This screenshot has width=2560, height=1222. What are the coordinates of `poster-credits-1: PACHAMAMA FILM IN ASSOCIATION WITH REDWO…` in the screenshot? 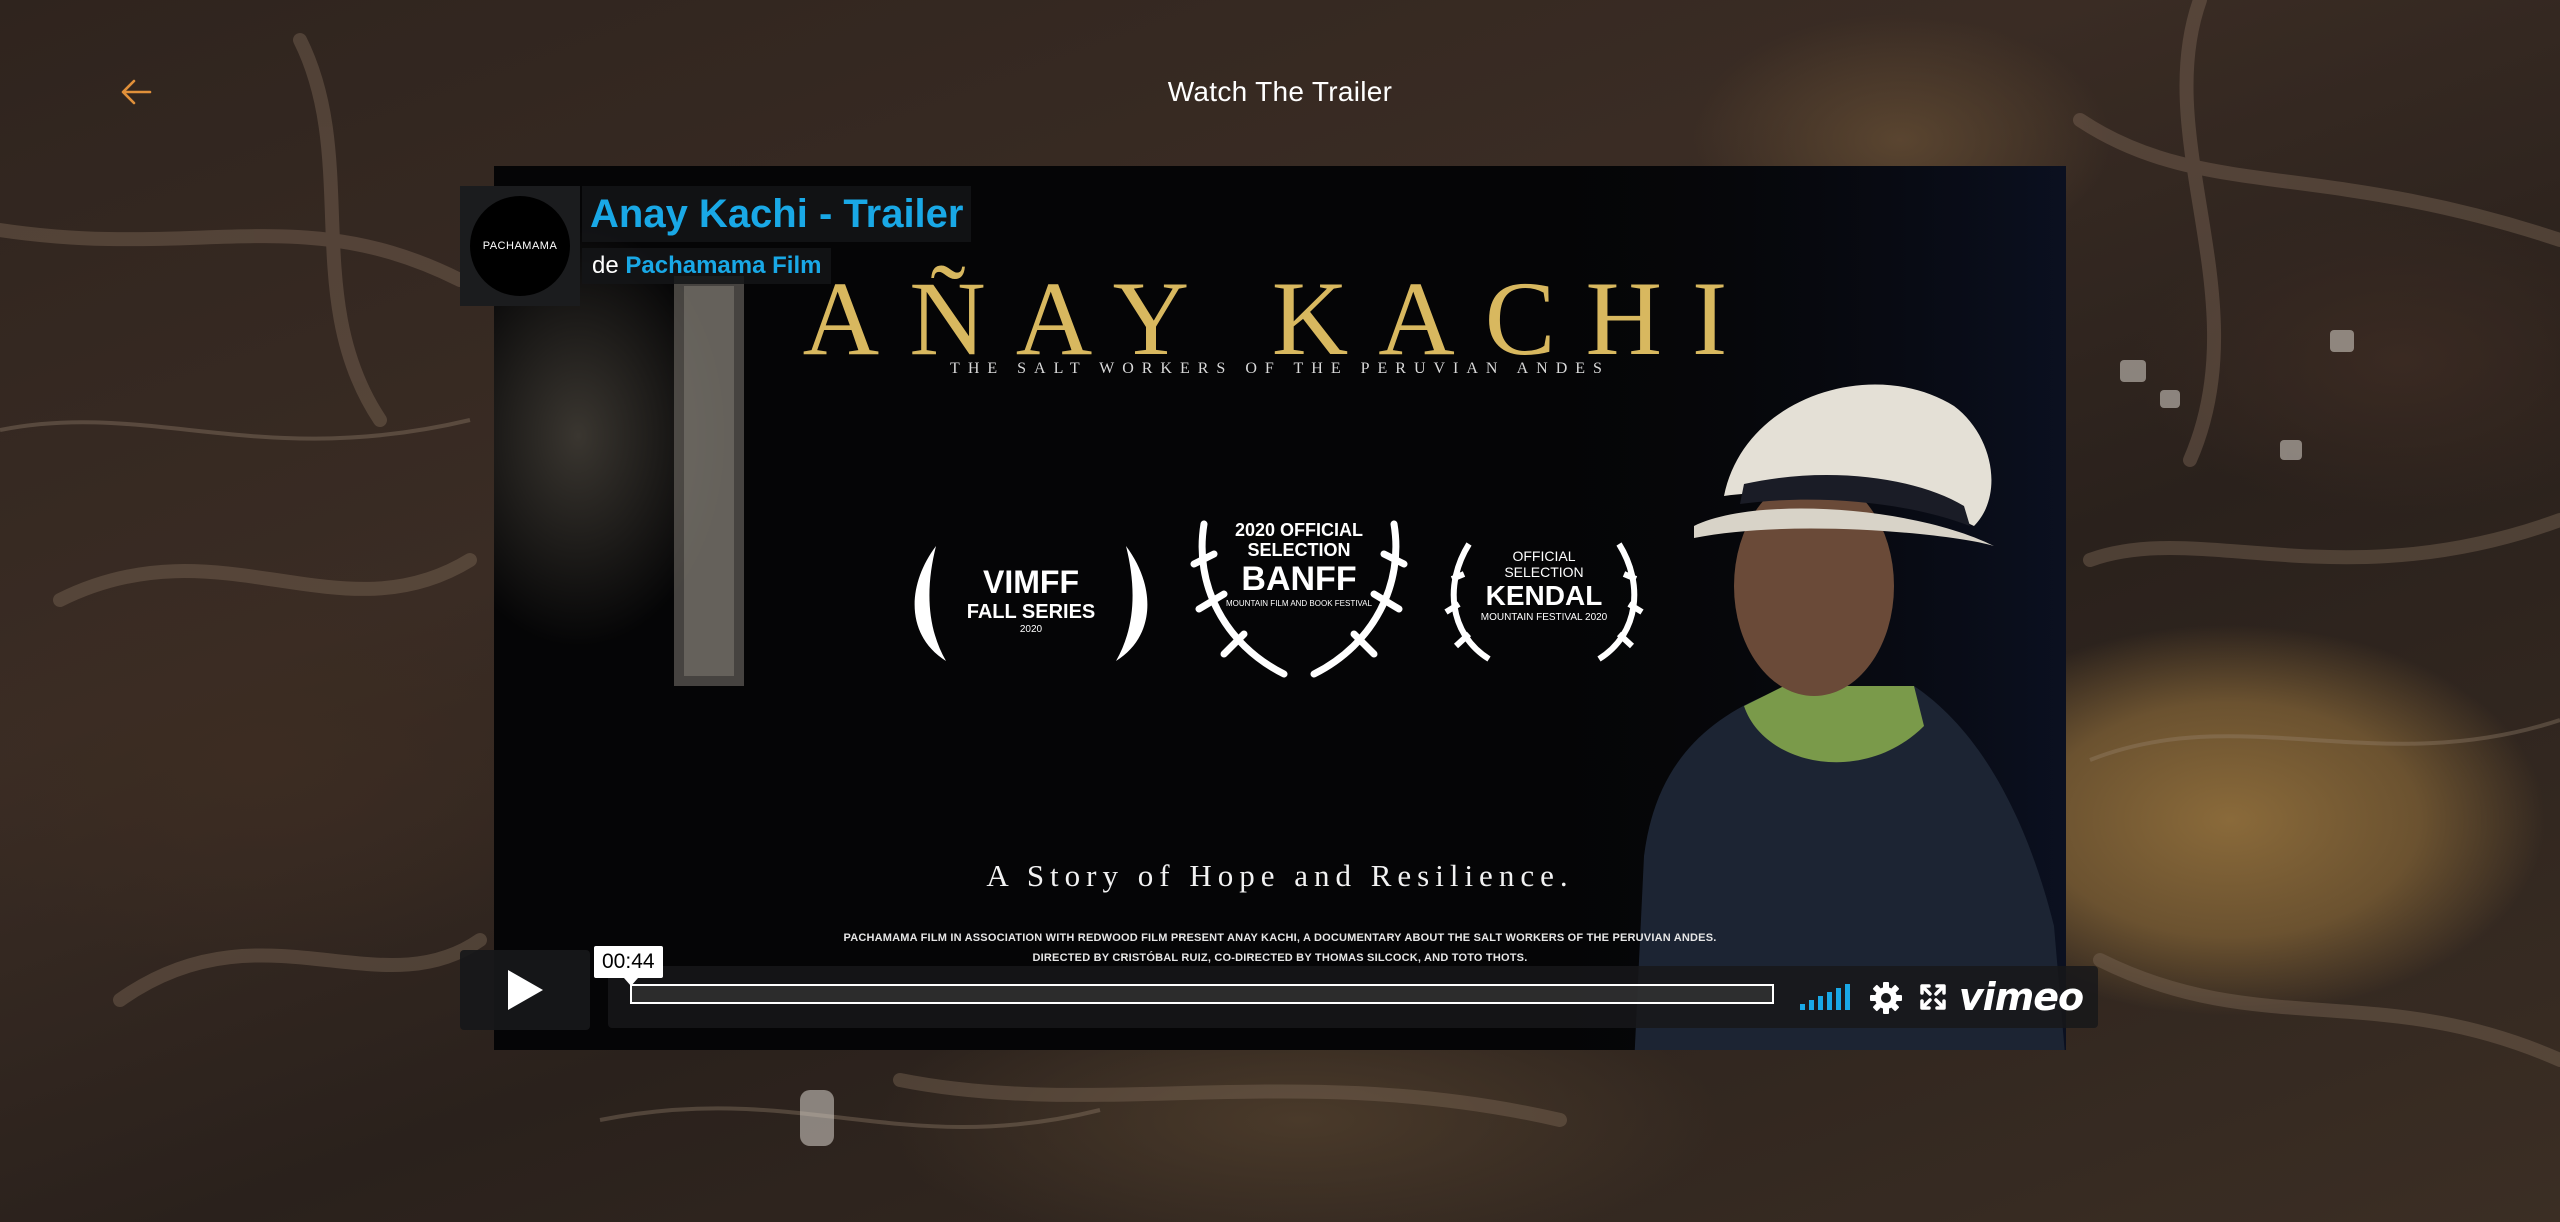 It's located at (1280, 938).